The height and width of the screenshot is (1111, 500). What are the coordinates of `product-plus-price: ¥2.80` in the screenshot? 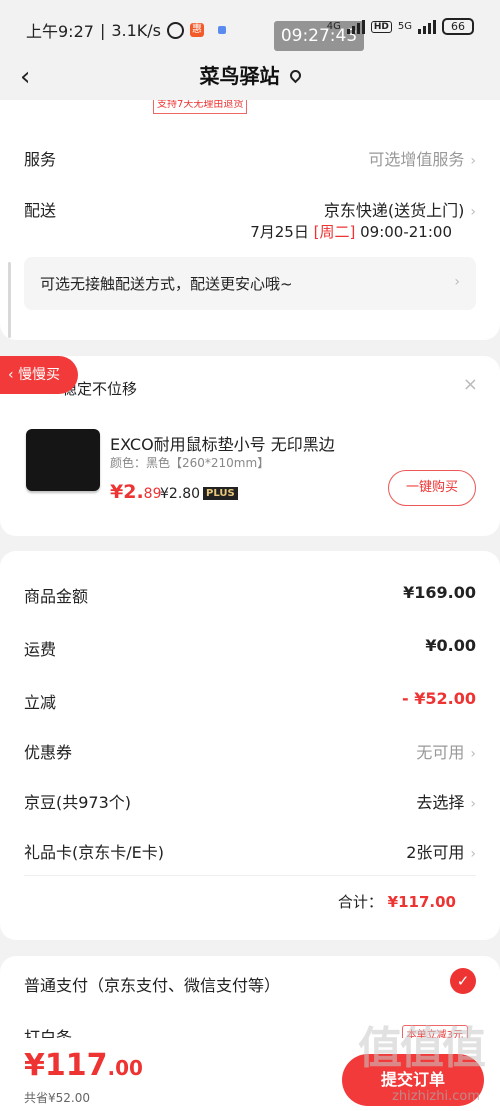 It's located at (180, 494).